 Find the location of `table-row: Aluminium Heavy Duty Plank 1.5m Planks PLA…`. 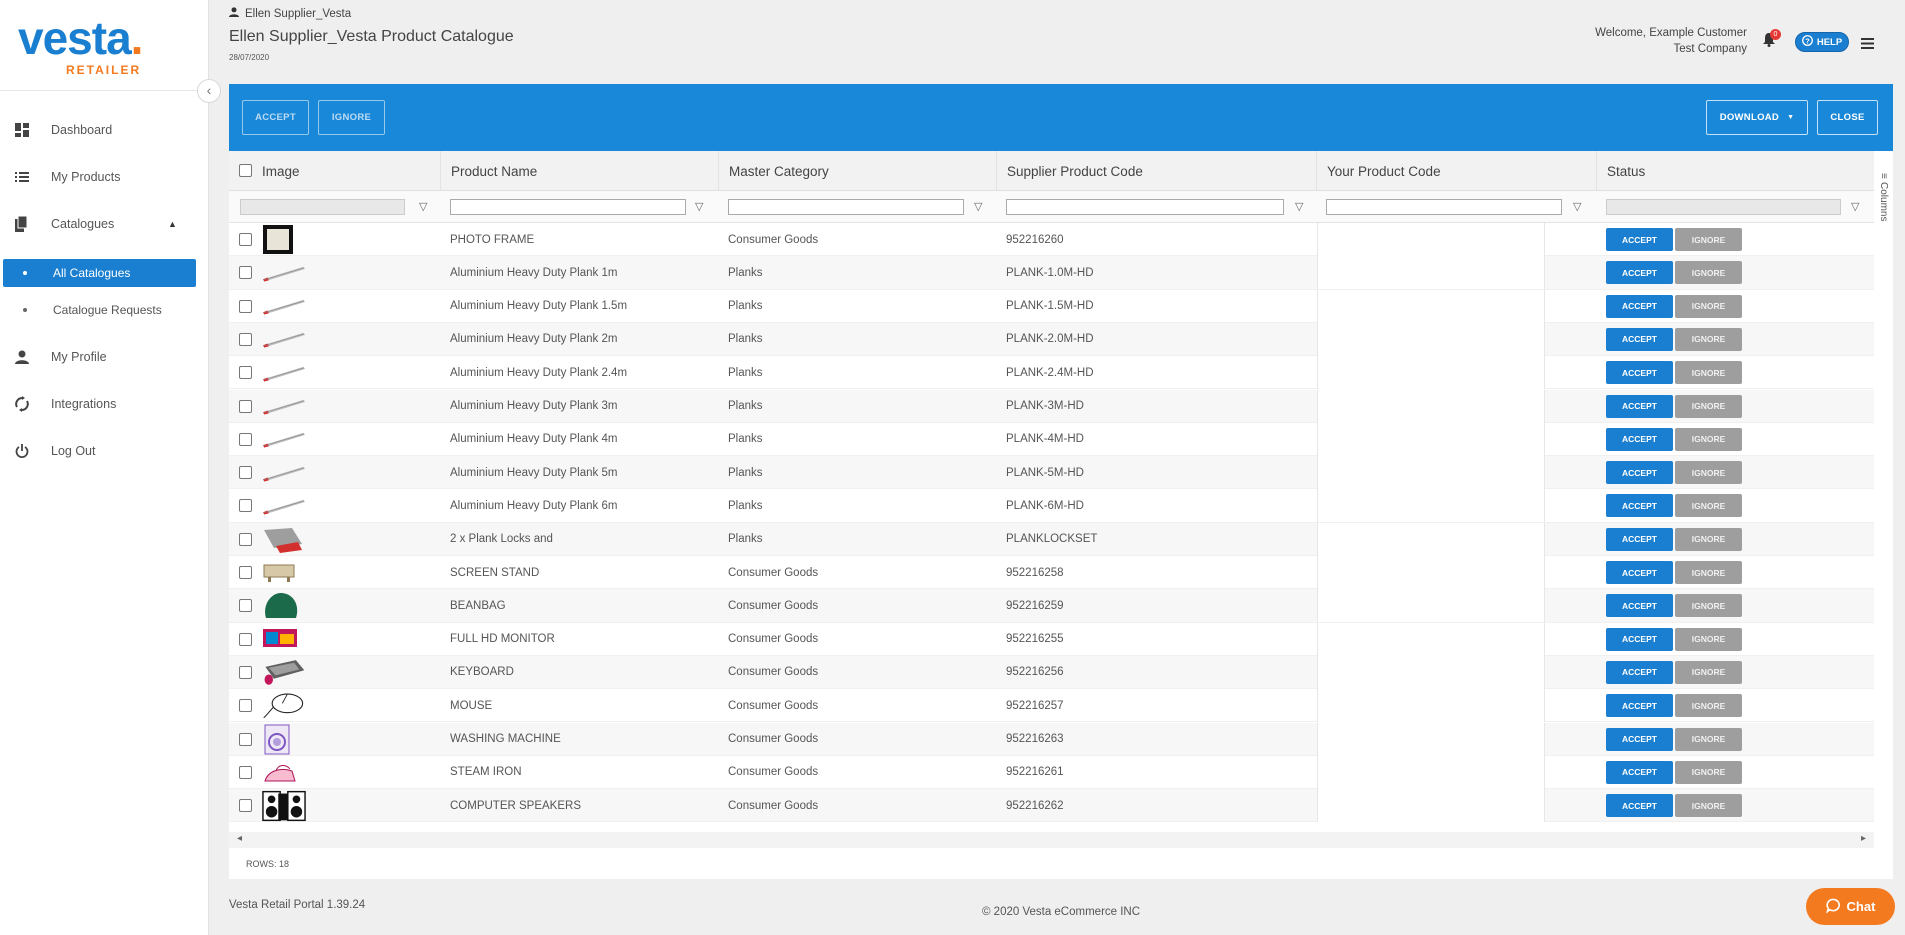

table-row: Aluminium Heavy Duty Plank 1.5m Planks PLA… is located at coordinates (1051, 306).